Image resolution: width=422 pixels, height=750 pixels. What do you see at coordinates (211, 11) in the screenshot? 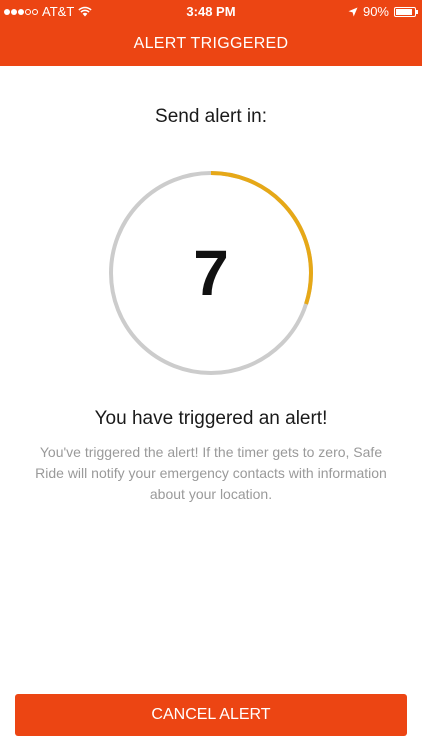
I see `status-bar: AT&T 3:48 PM 90%` at bounding box center [211, 11].